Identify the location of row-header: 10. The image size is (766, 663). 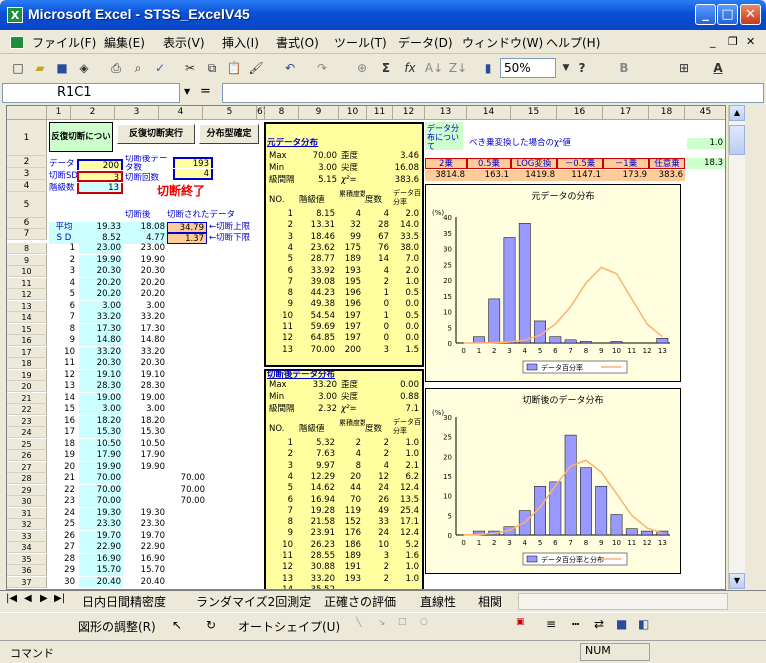
(27, 271).